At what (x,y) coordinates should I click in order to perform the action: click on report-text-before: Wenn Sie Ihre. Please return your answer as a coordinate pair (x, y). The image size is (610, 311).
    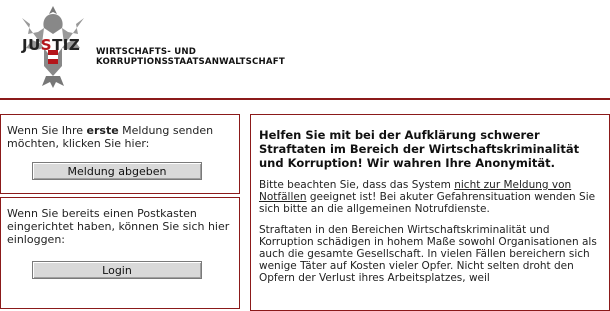
    Looking at the image, I should click on (47, 130).